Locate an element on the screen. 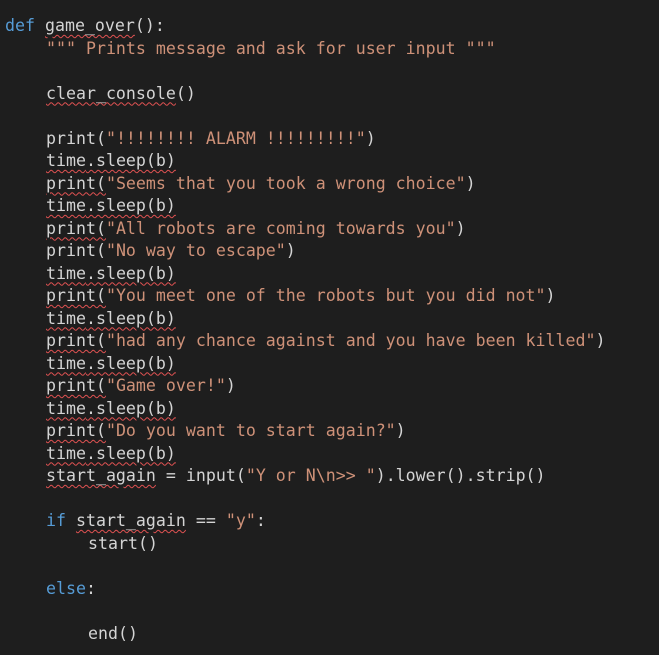 Image resolution: width=659 pixels, height=655 pixels. code-line-print: print("!!!!!!!! ALARM !!!!!!!!!") is located at coordinates (329, 139).